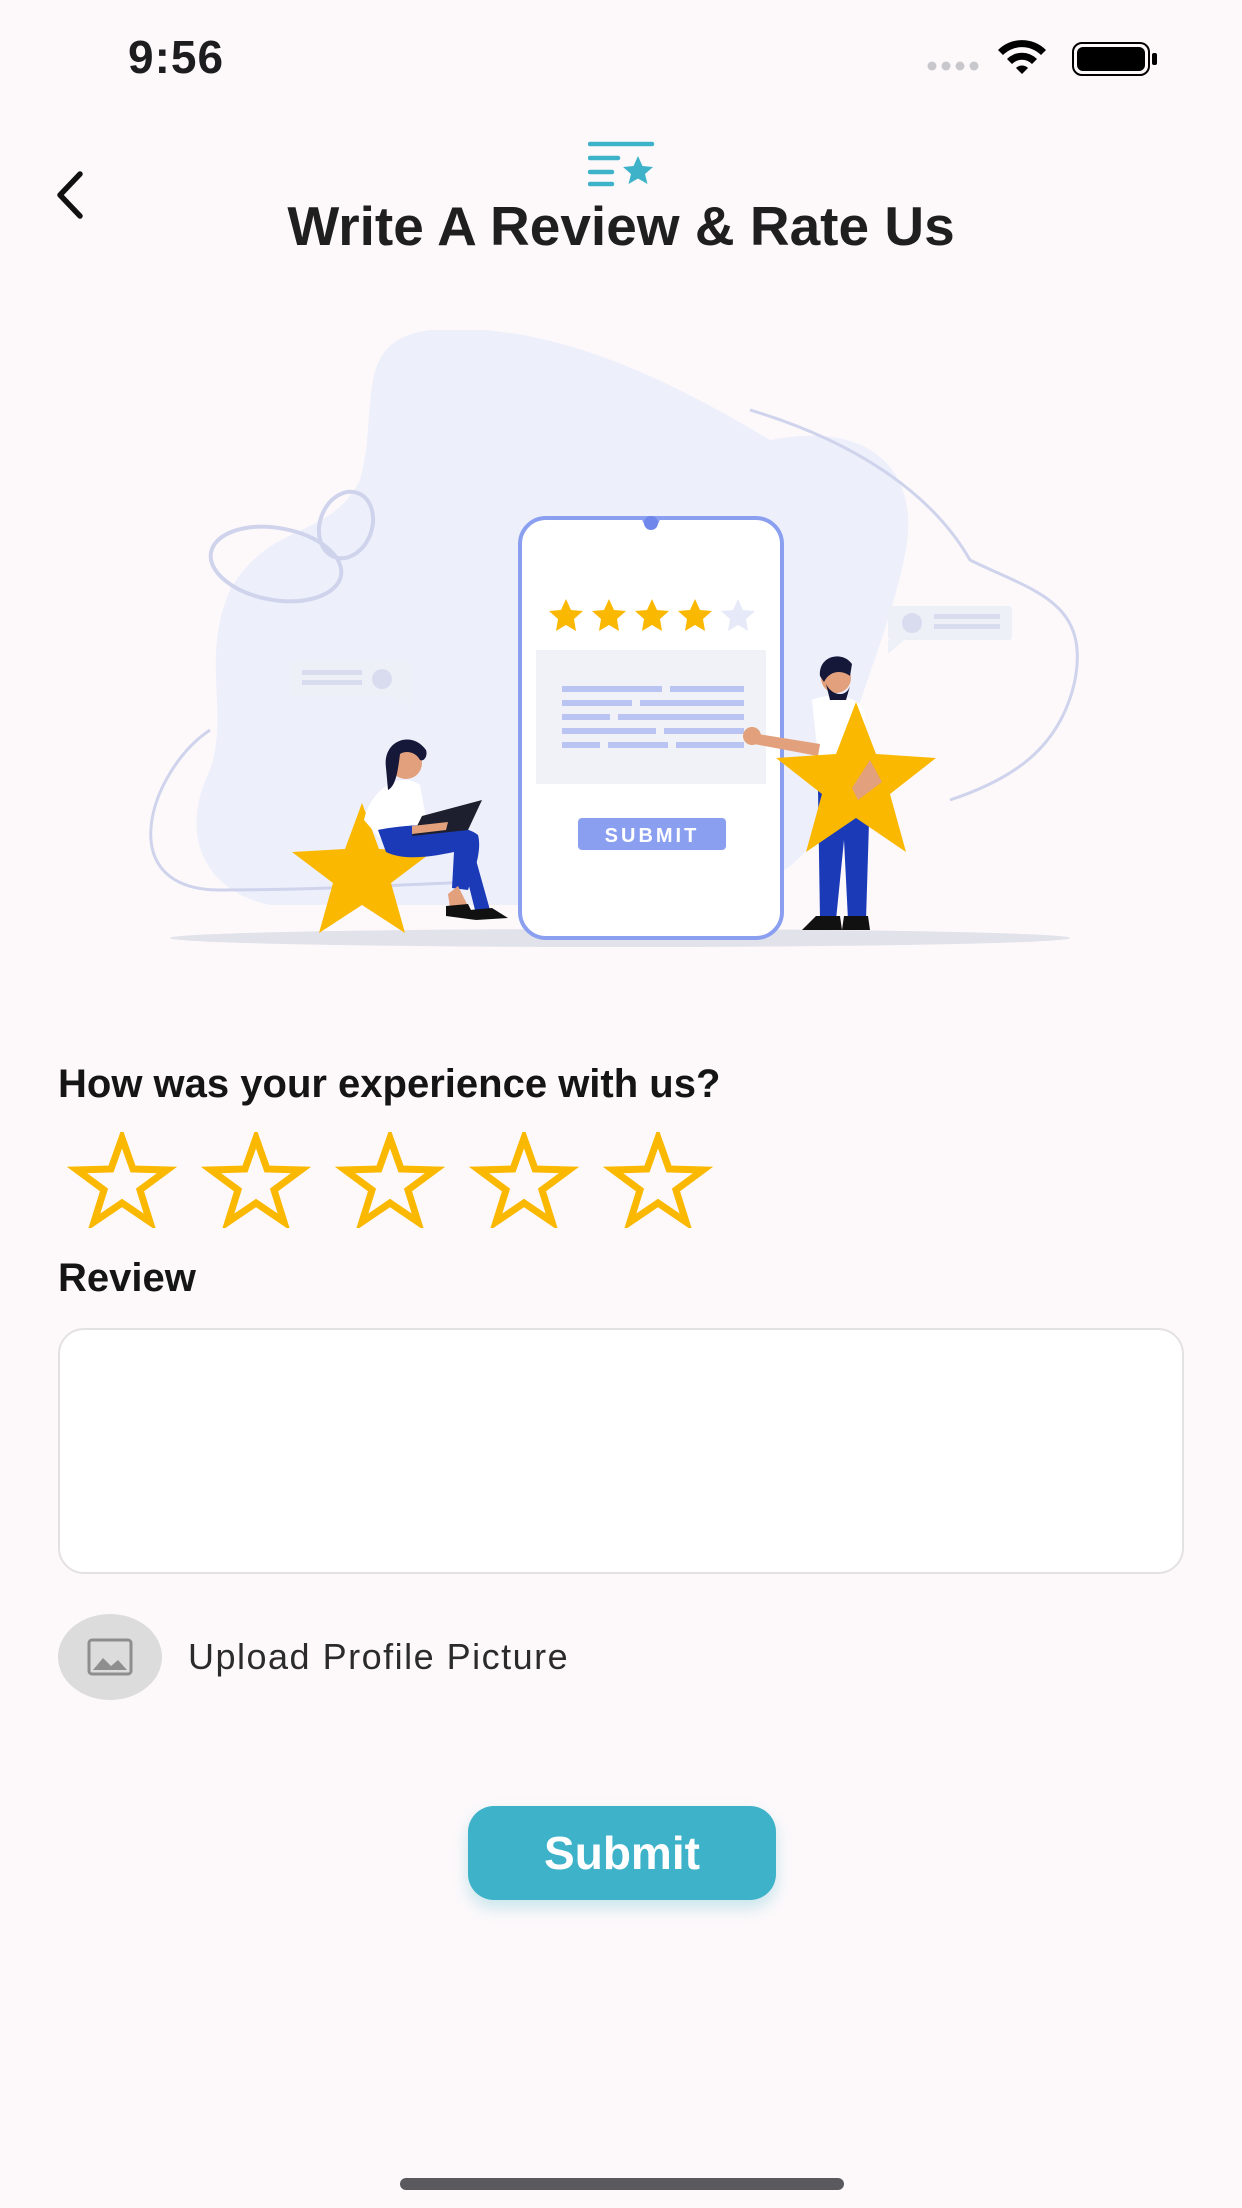 This screenshot has width=1242, height=2208. Describe the element at coordinates (621, 226) in the screenshot. I see `page-title: Write A Review & Rate Us` at that location.